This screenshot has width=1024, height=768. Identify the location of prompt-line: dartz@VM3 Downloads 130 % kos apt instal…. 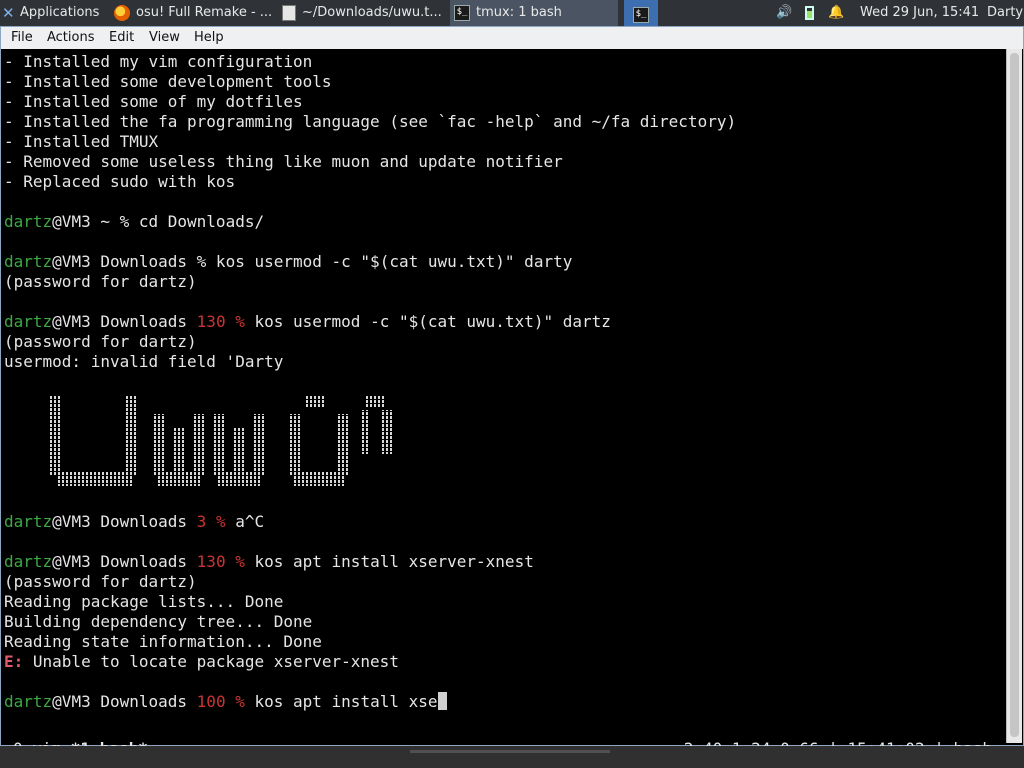
(269, 562).